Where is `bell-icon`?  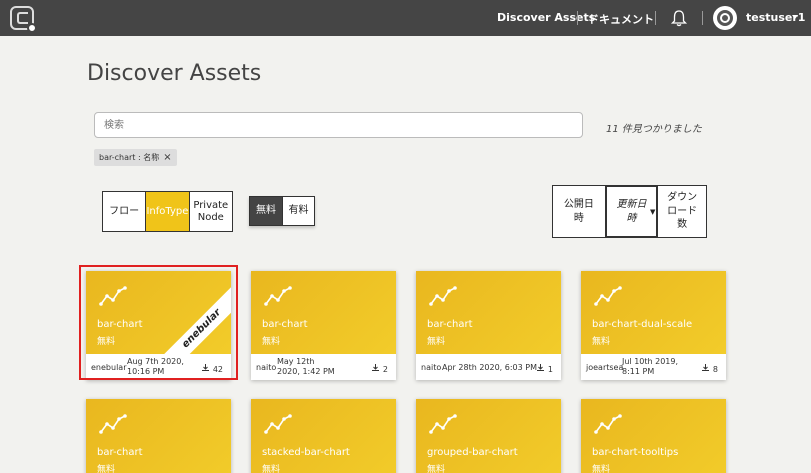 bell-icon is located at coordinates (679, 18).